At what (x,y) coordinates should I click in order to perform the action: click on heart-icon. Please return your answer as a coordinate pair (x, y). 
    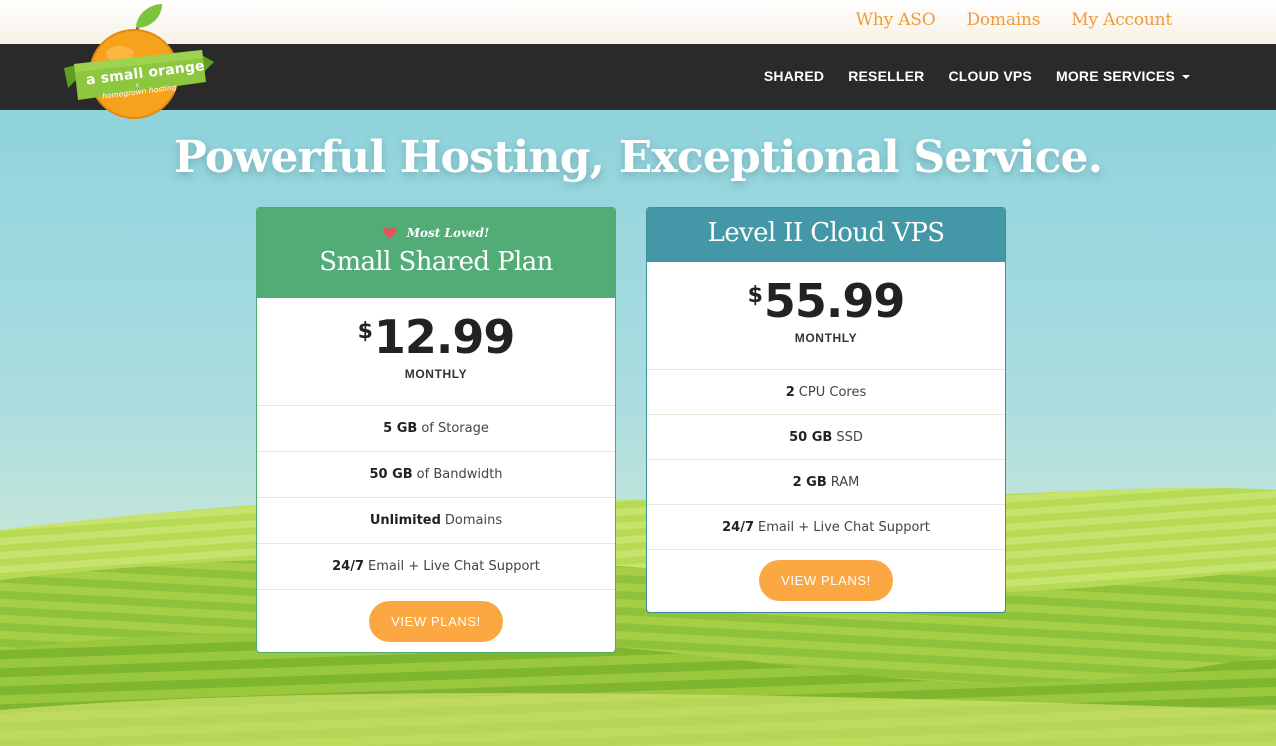
    Looking at the image, I should click on (390, 233).